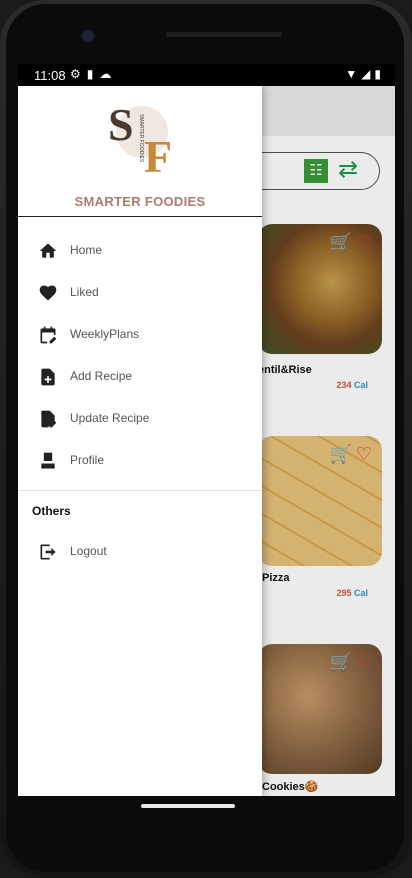 The width and height of the screenshot is (412, 878). What do you see at coordinates (140, 553) in the screenshot?
I see `menu-item-logout: Logout` at bounding box center [140, 553].